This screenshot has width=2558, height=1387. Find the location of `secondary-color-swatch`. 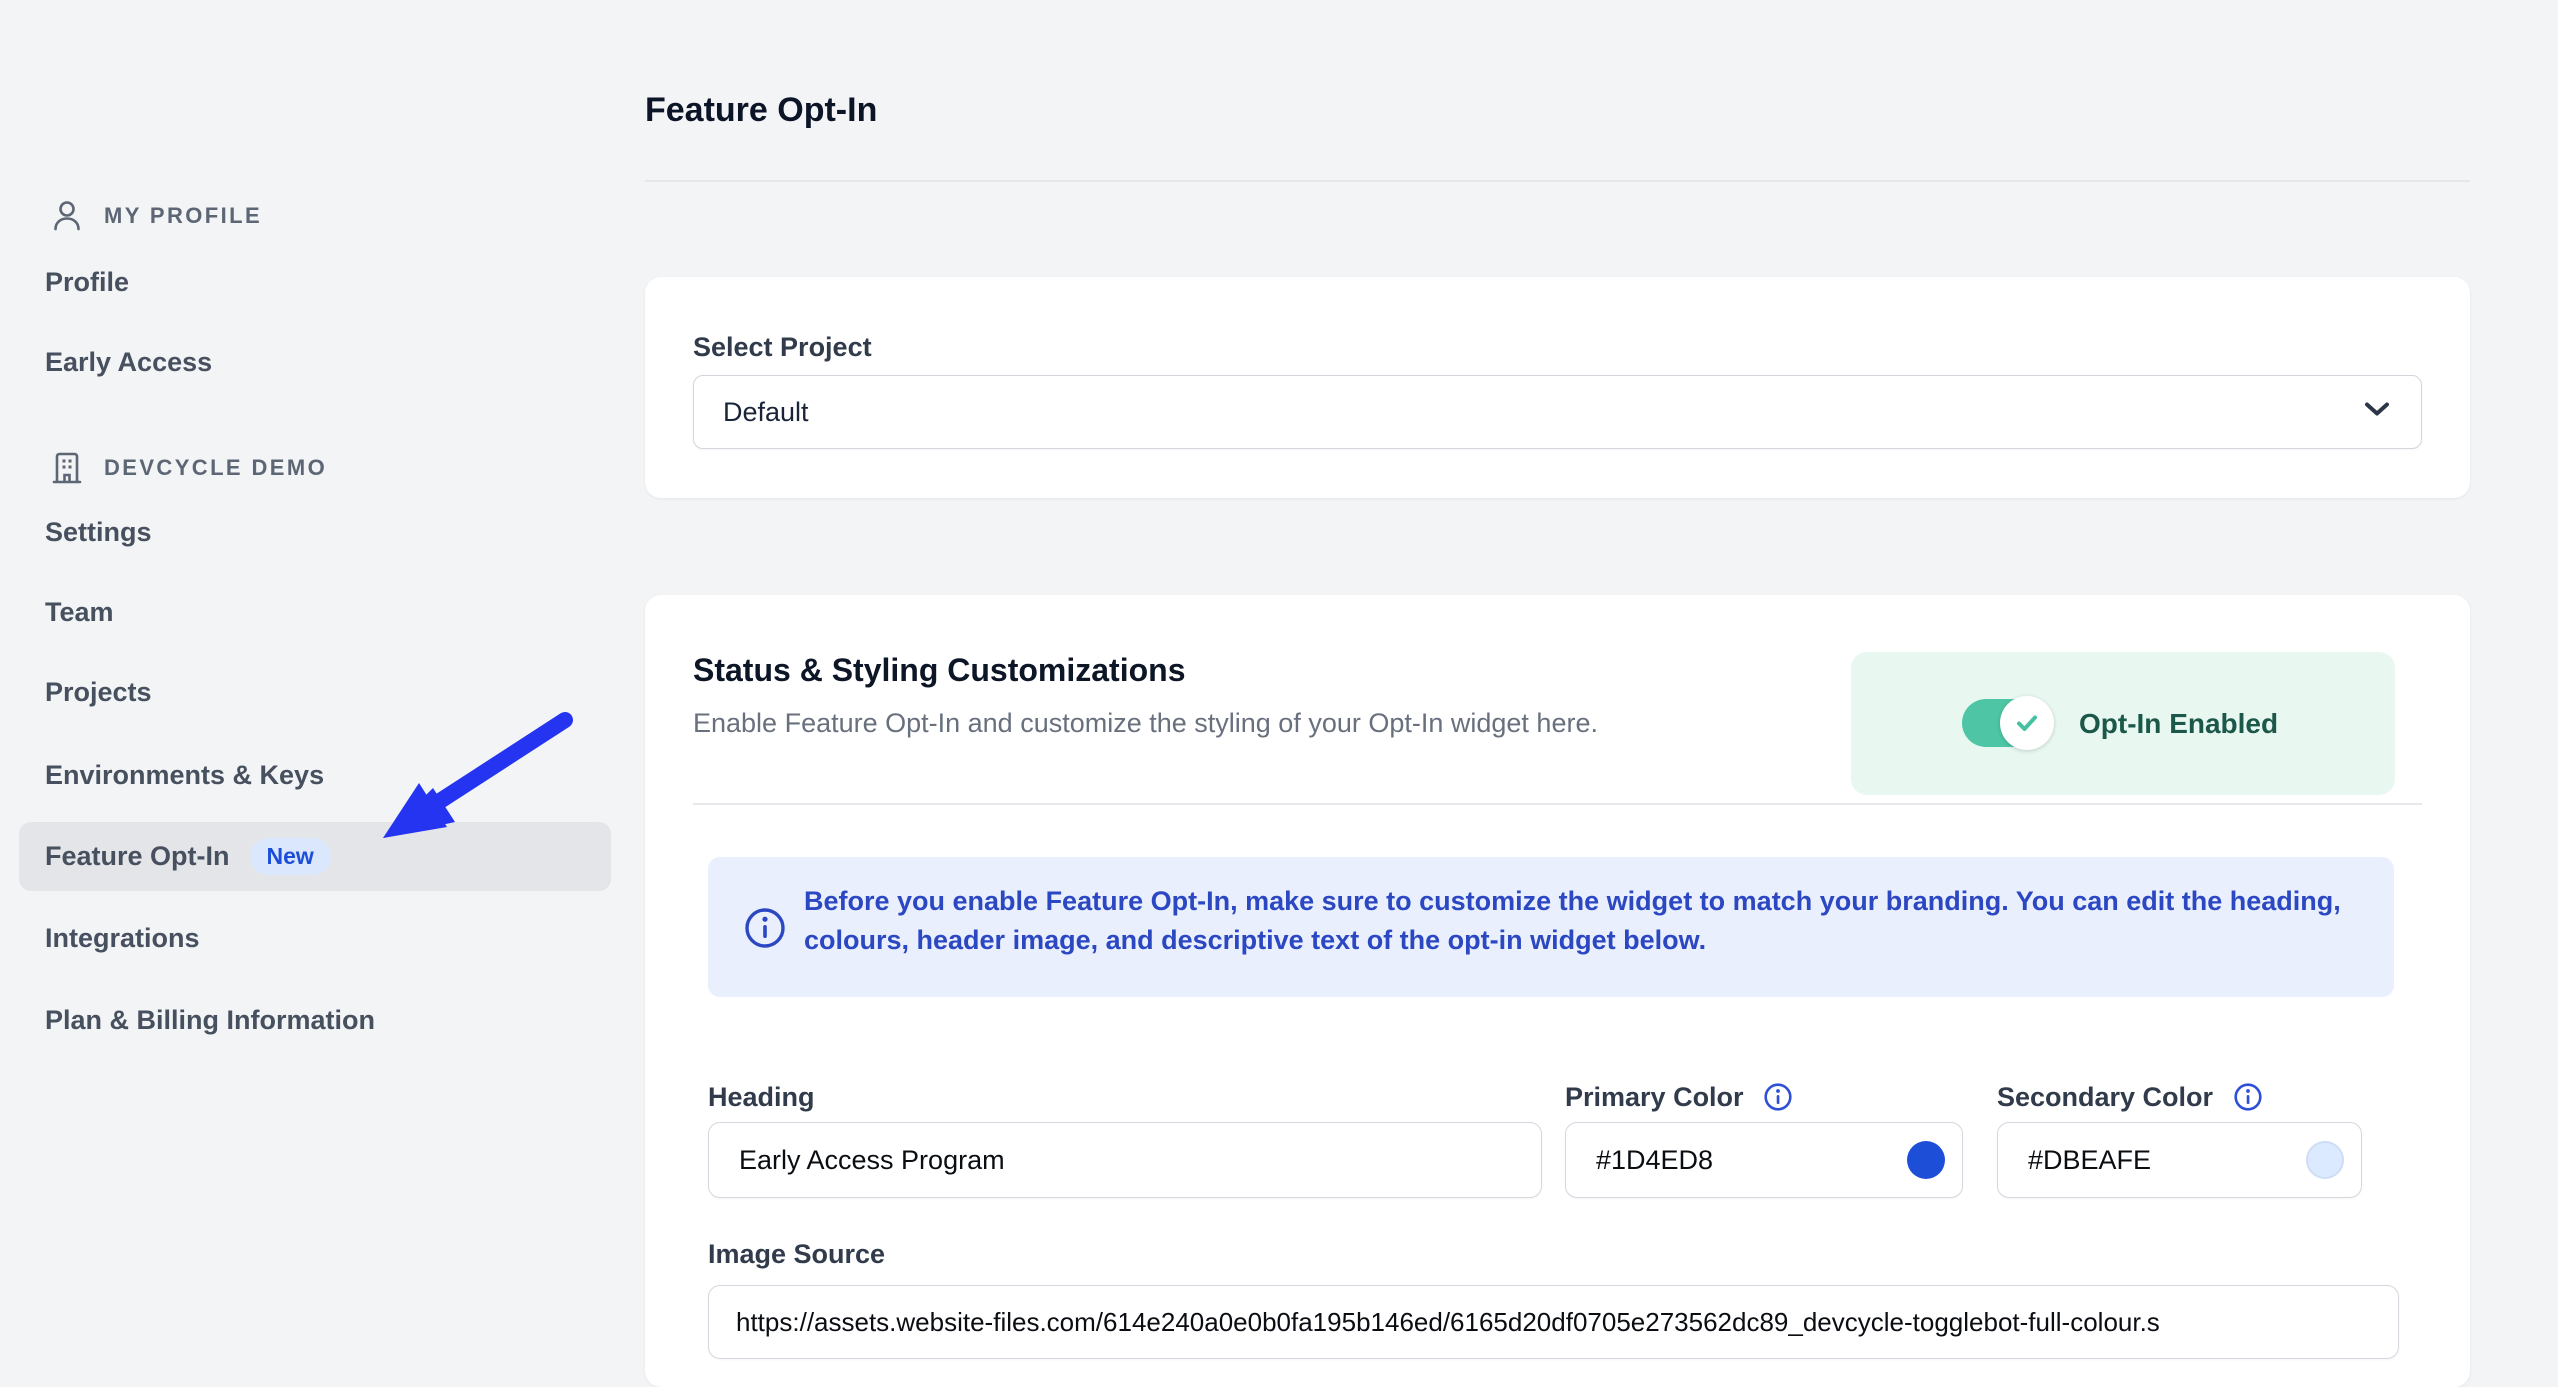

secondary-color-swatch is located at coordinates (2325, 1160).